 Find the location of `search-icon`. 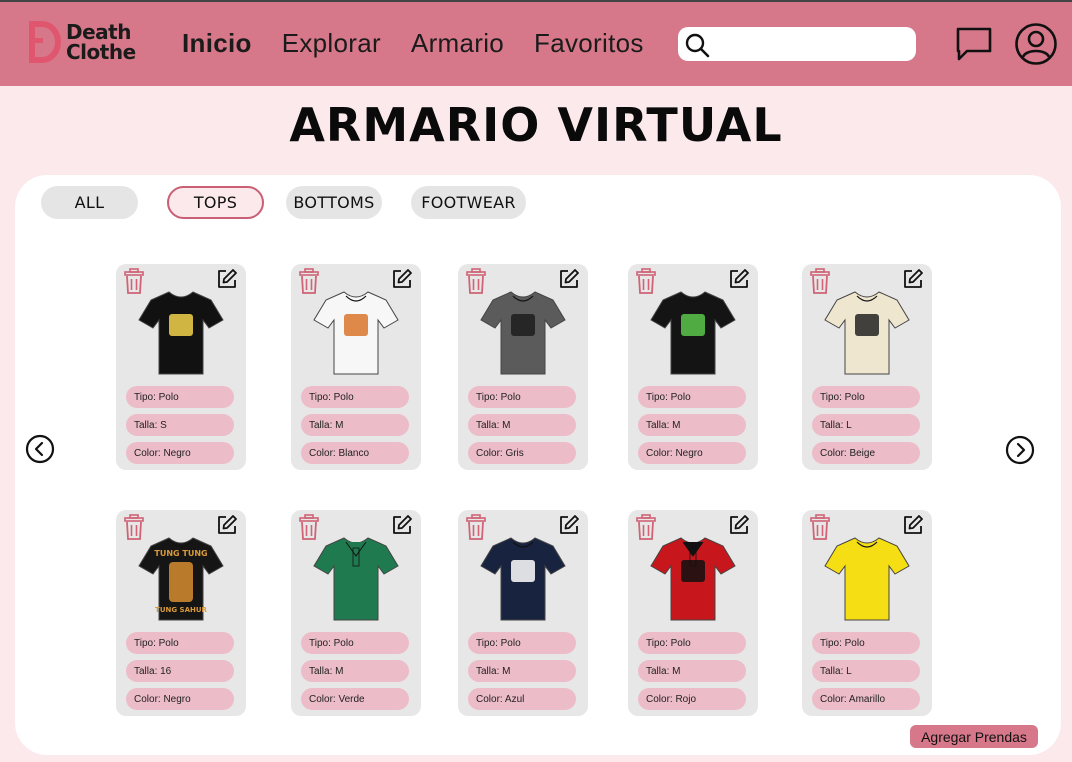

search-icon is located at coordinates (697, 45).